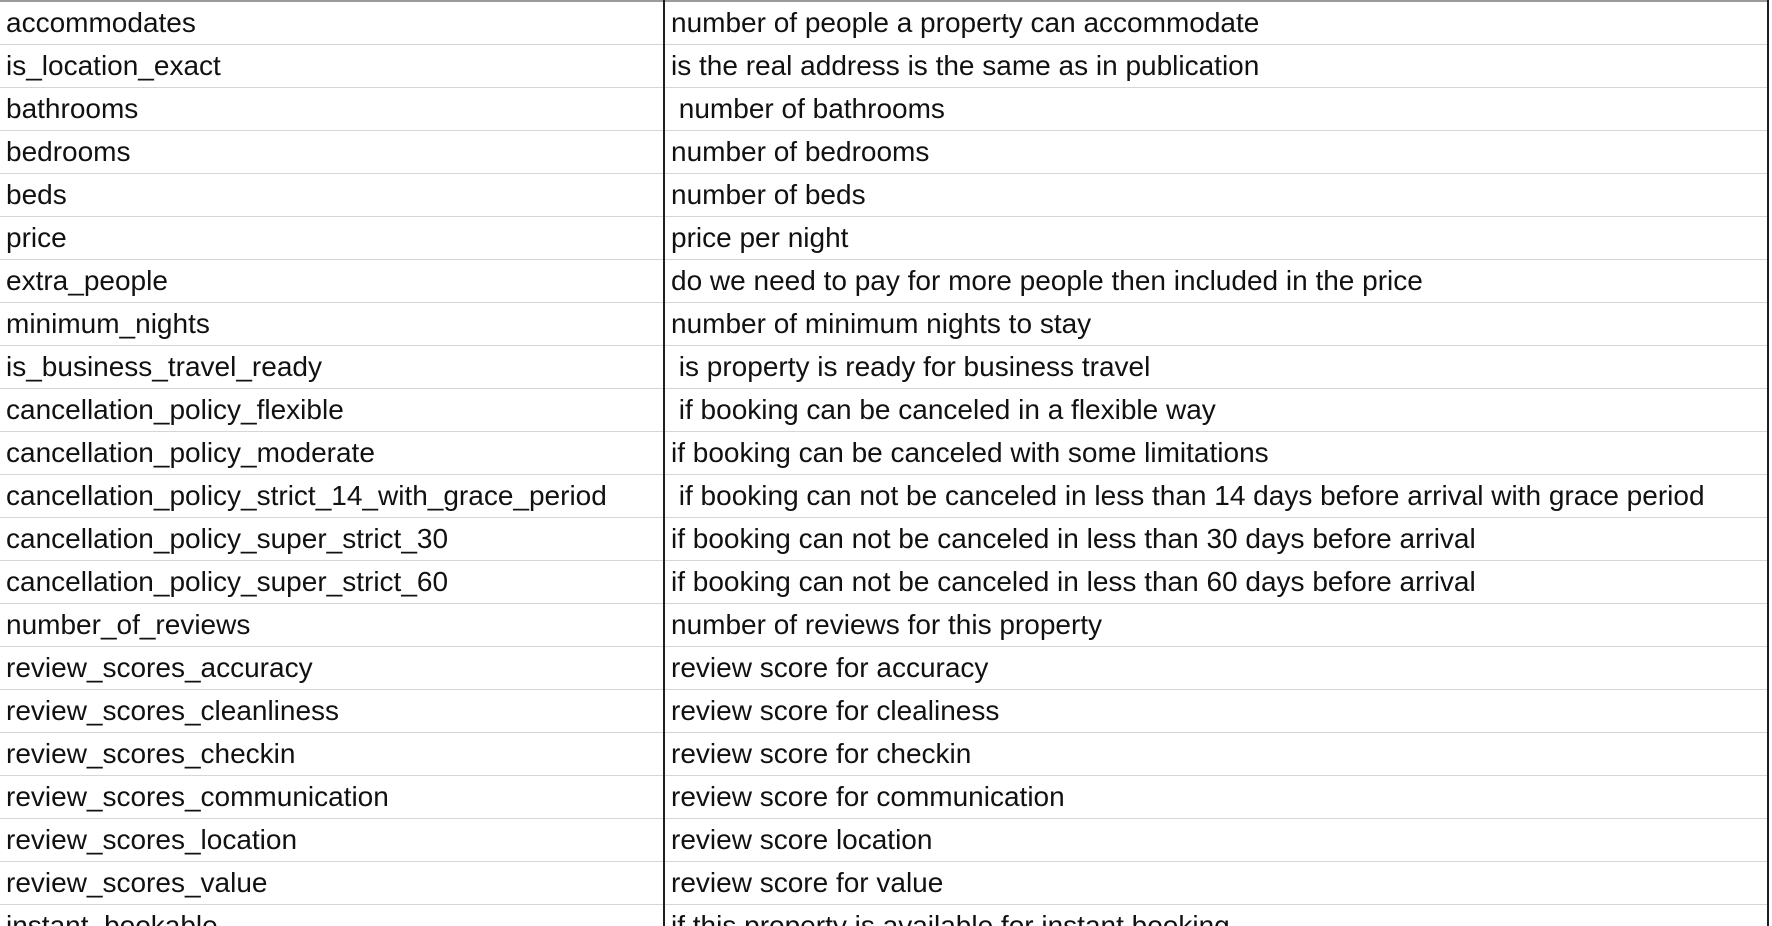  Describe the element at coordinates (332, 367) in the screenshot. I see `feature-name-cell: is_business_travel_ready` at that location.